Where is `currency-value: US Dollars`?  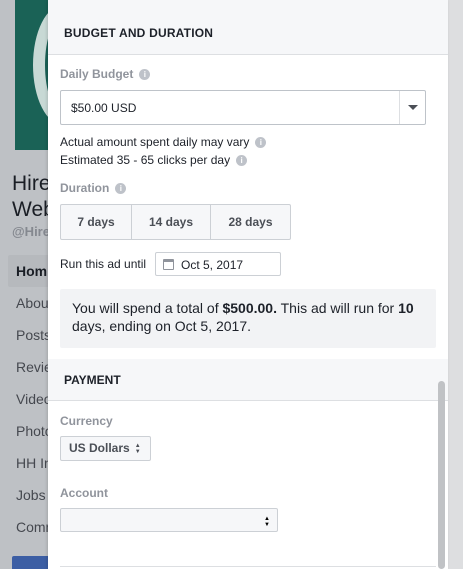
currency-value: US Dollars is located at coordinates (99, 448).